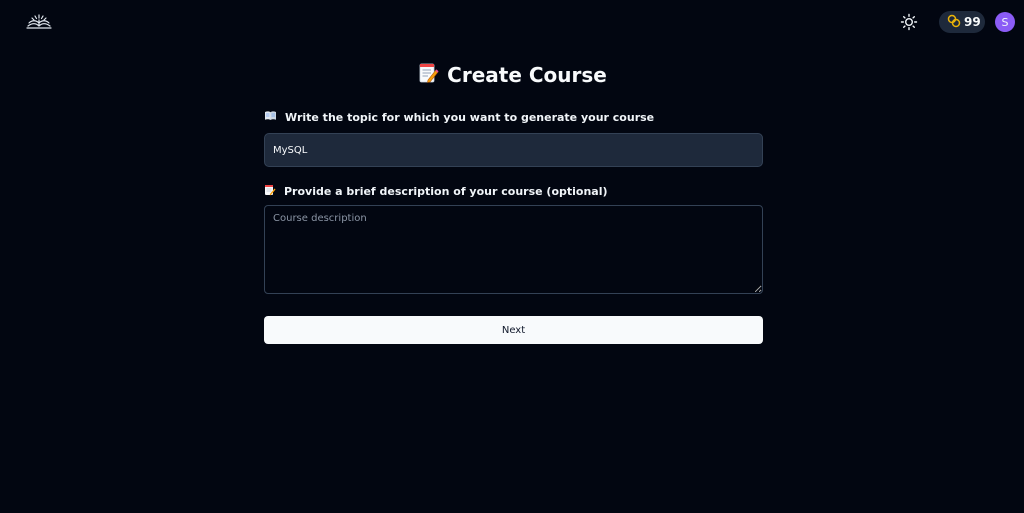 Image resolution: width=1024 pixels, height=513 pixels. Describe the element at coordinates (513, 249) in the screenshot. I see `description-textarea` at that location.